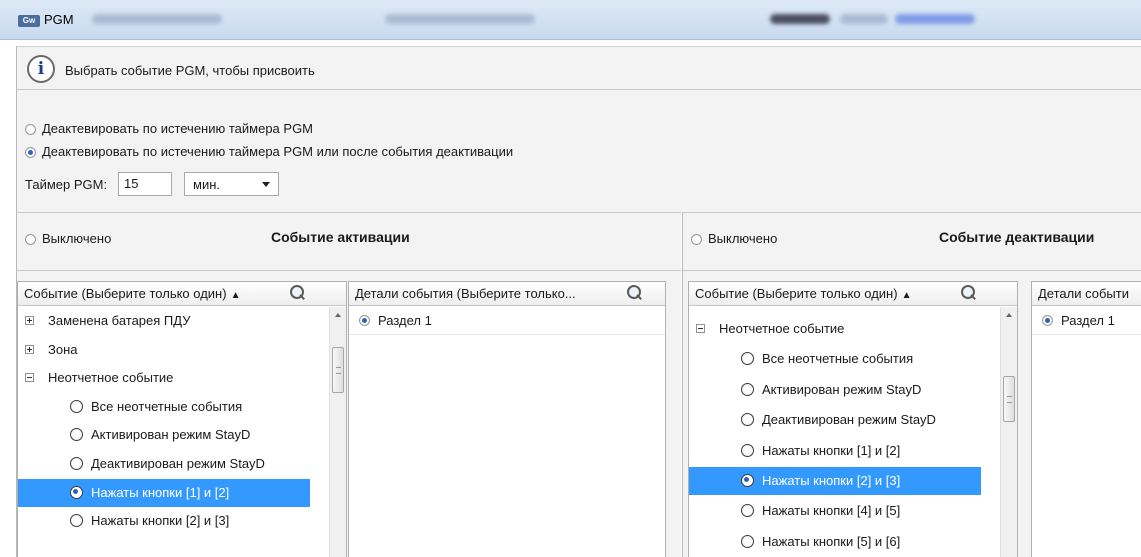  What do you see at coordinates (29, 21) in the screenshot?
I see `app-icon: Gw` at bounding box center [29, 21].